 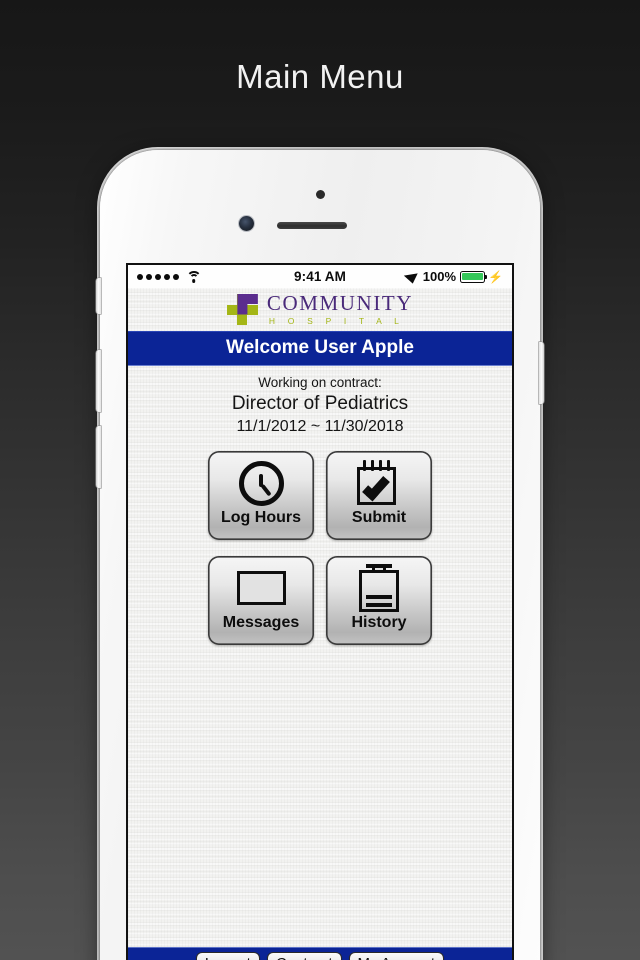 I want to click on menu-button-messages: Messages, so click(x=261, y=600).